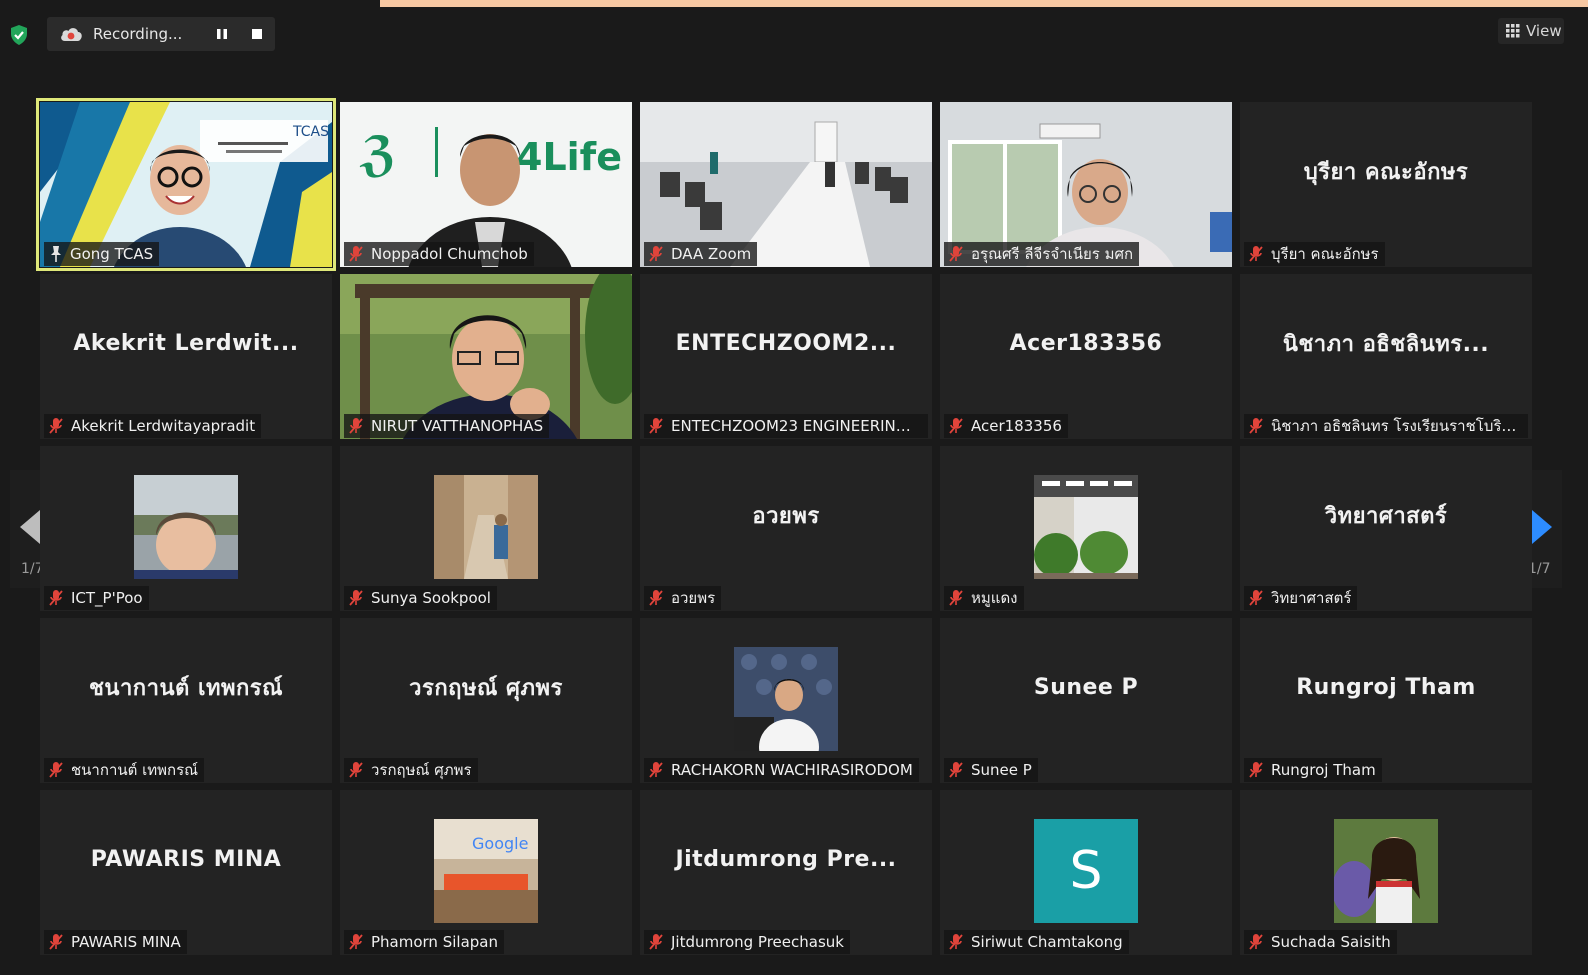 The height and width of the screenshot is (975, 1588). What do you see at coordinates (257, 34) in the screenshot?
I see `stop-recording-button` at bounding box center [257, 34].